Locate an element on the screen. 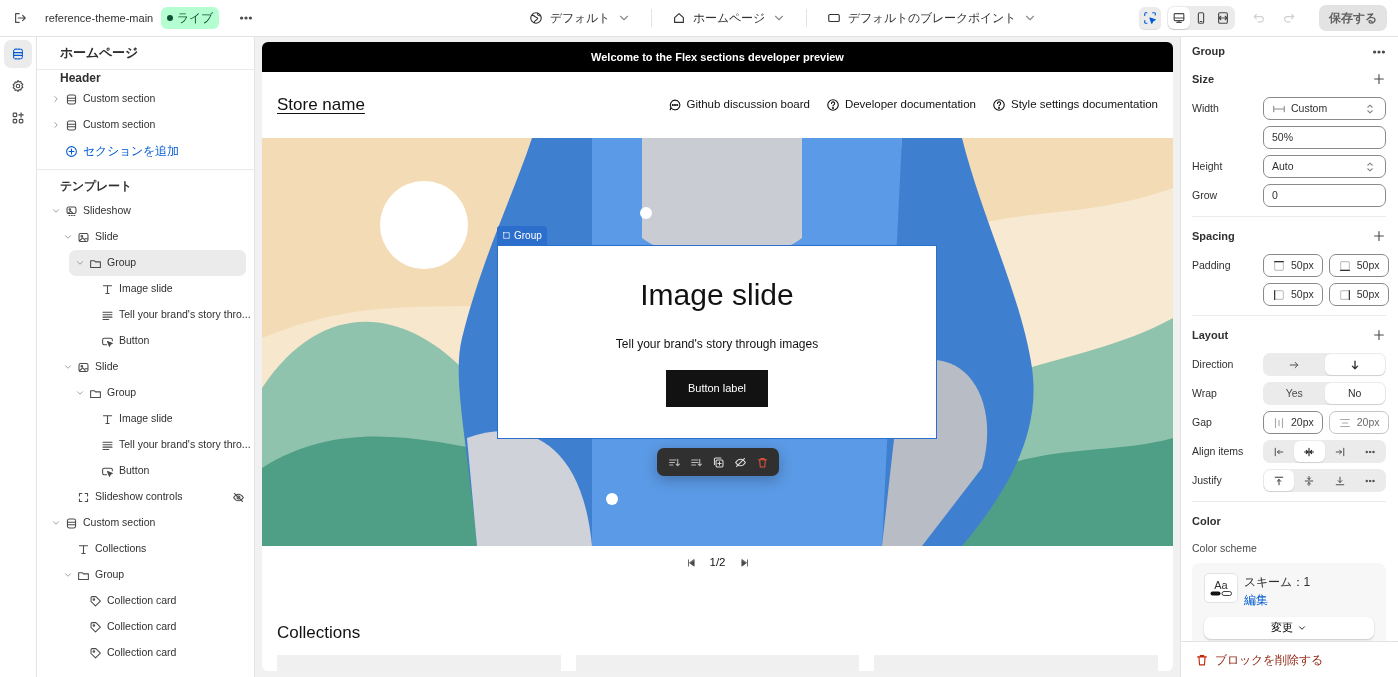 The height and width of the screenshot is (677, 1398). theme-selector: デフォルト is located at coordinates (580, 18).